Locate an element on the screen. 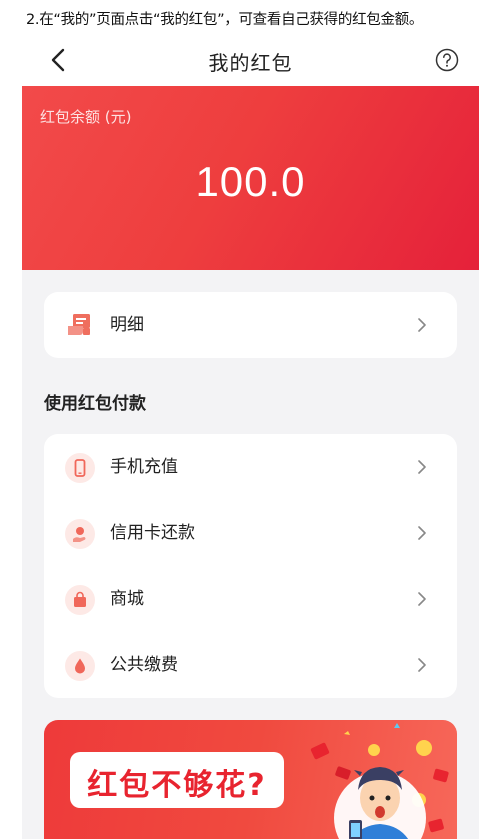  shopping-bag-icon is located at coordinates (80, 600).